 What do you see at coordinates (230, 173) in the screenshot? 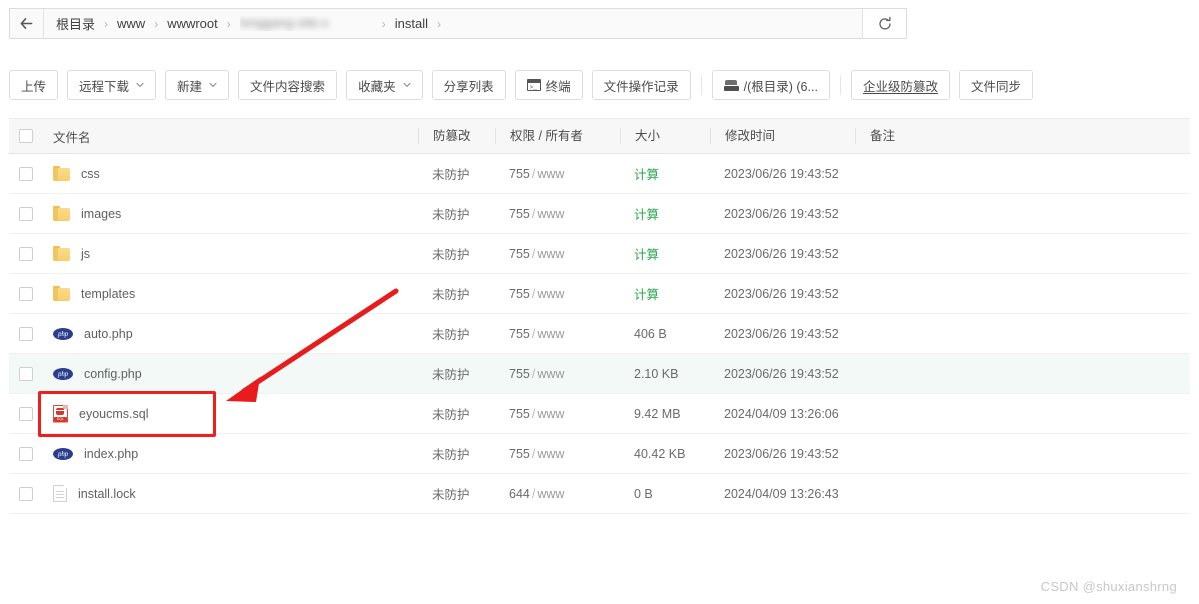
I see `cell-filename: css` at bounding box center [230, 173].